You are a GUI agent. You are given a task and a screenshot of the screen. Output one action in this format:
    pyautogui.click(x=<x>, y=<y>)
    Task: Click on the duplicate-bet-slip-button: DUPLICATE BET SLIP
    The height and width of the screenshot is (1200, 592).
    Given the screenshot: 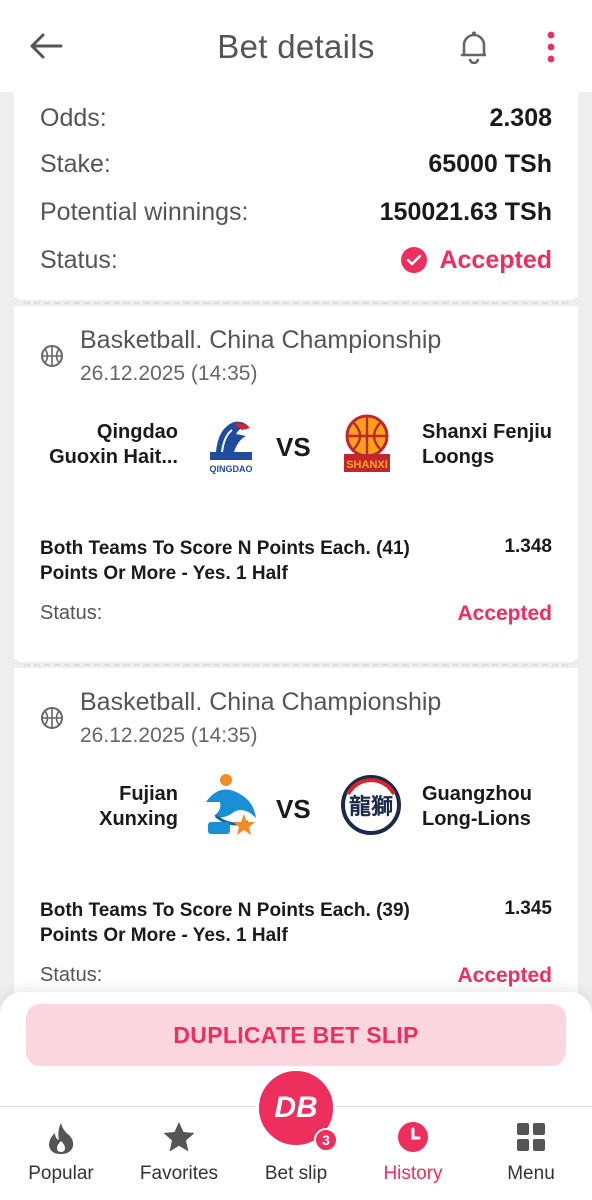 What is the action you would take?
    pyautogui.click(x=296, y=1035)
    